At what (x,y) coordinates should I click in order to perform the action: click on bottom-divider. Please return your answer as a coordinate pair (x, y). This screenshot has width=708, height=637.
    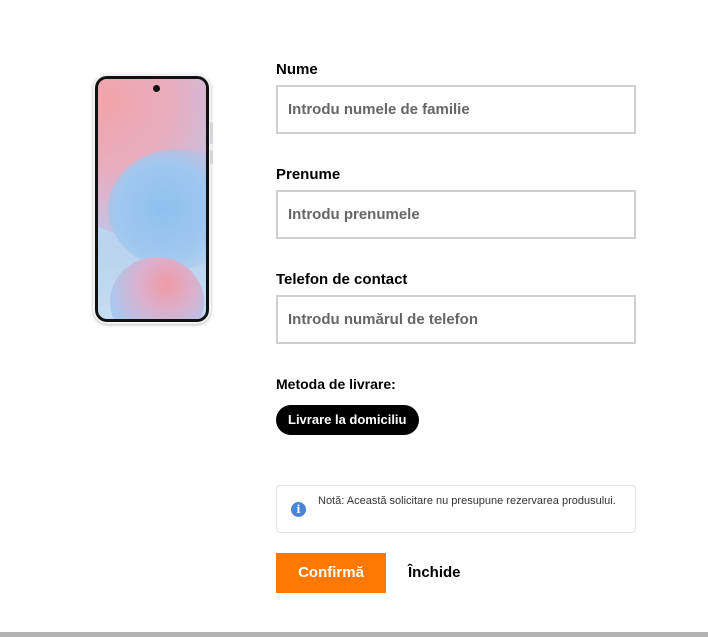
    Looking at the image, I should click on (354, 634).